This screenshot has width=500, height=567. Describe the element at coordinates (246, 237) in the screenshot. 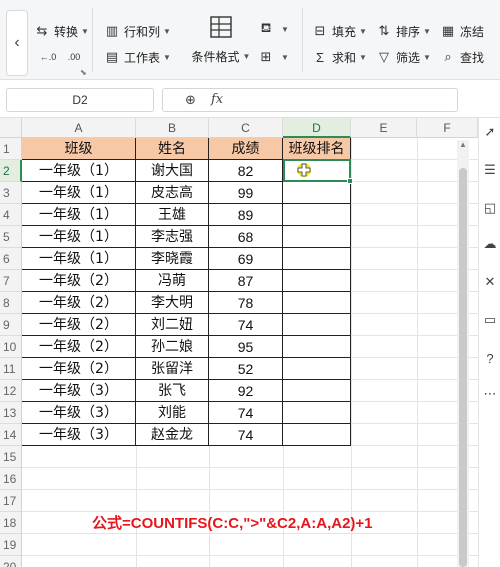

I see `table-cell: 68` at that location.